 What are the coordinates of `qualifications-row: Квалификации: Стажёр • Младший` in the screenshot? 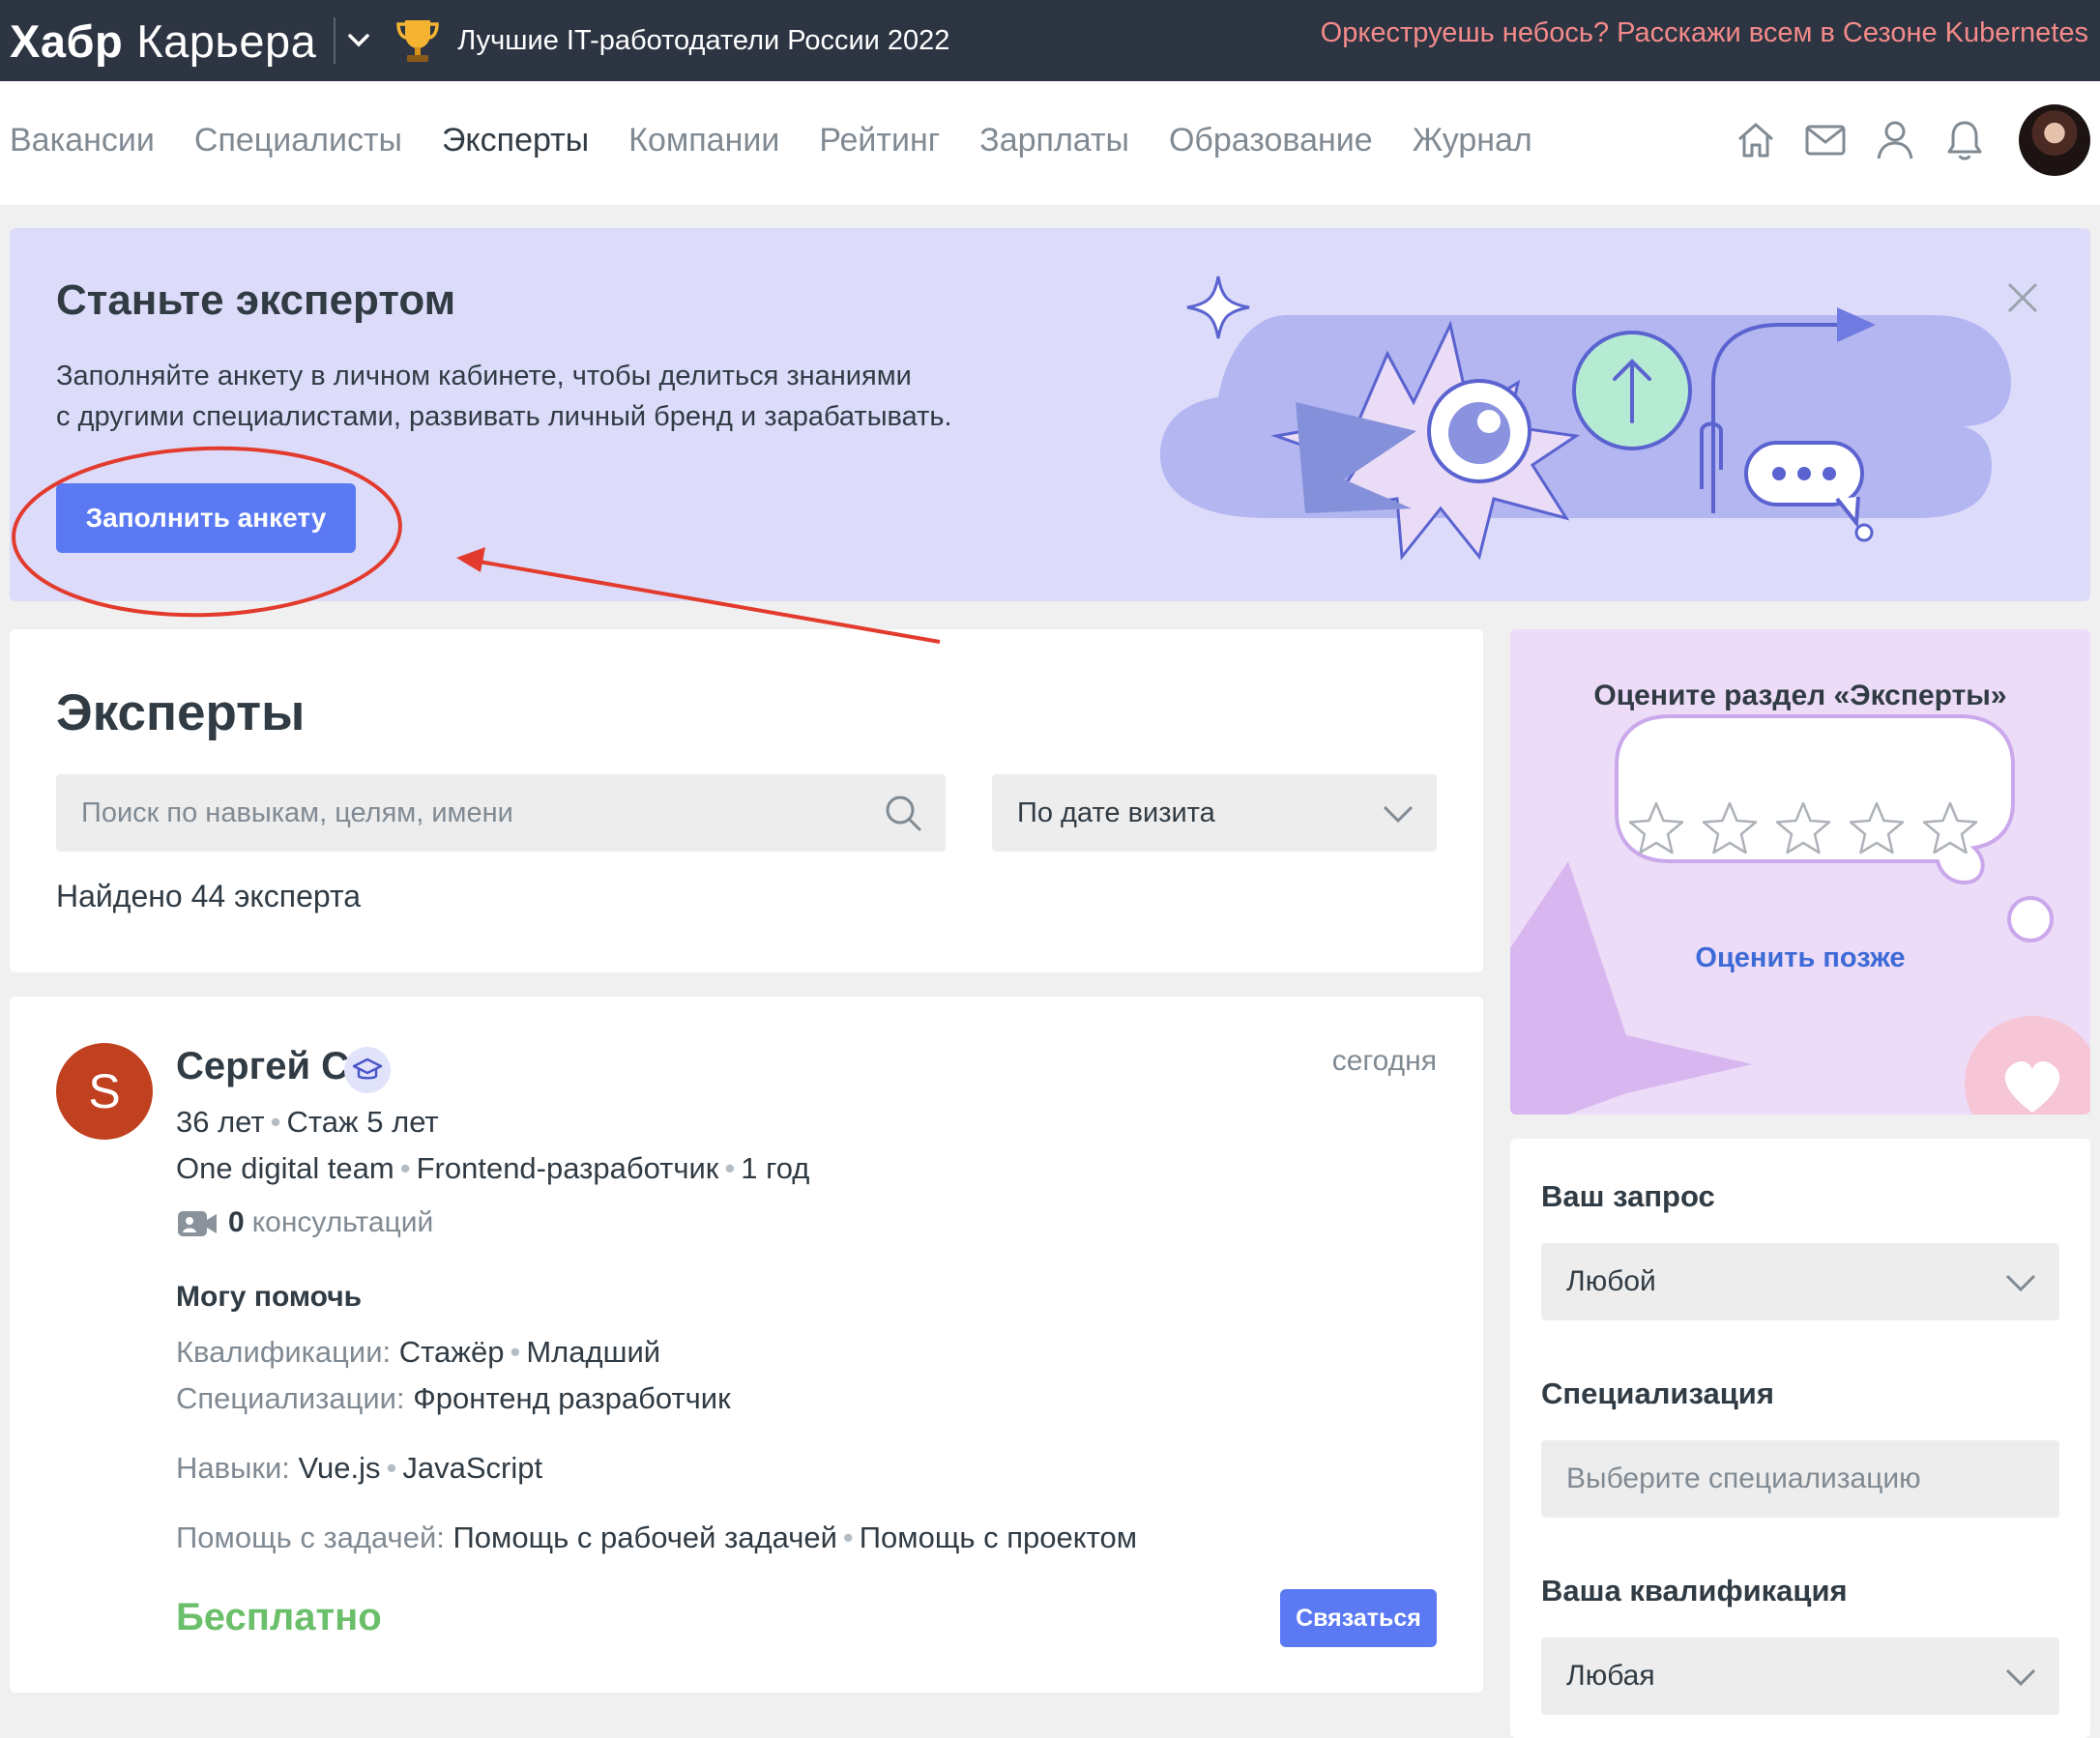 It's located at (418, 1352).